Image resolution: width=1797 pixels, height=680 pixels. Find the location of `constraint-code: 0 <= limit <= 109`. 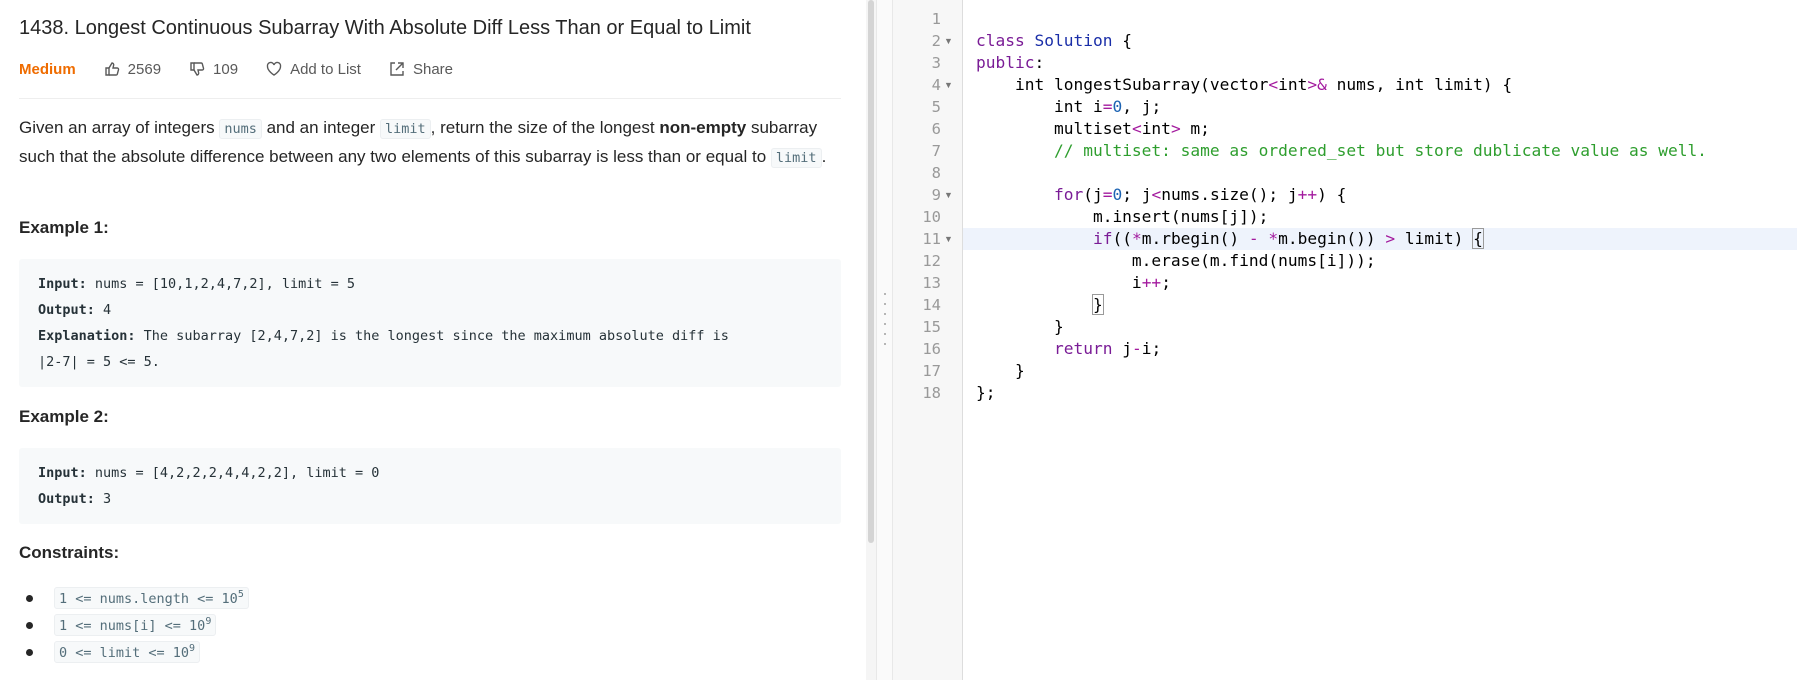

constraint-code: 0 <= limit <= 109 is located at coordinates (127, 651).